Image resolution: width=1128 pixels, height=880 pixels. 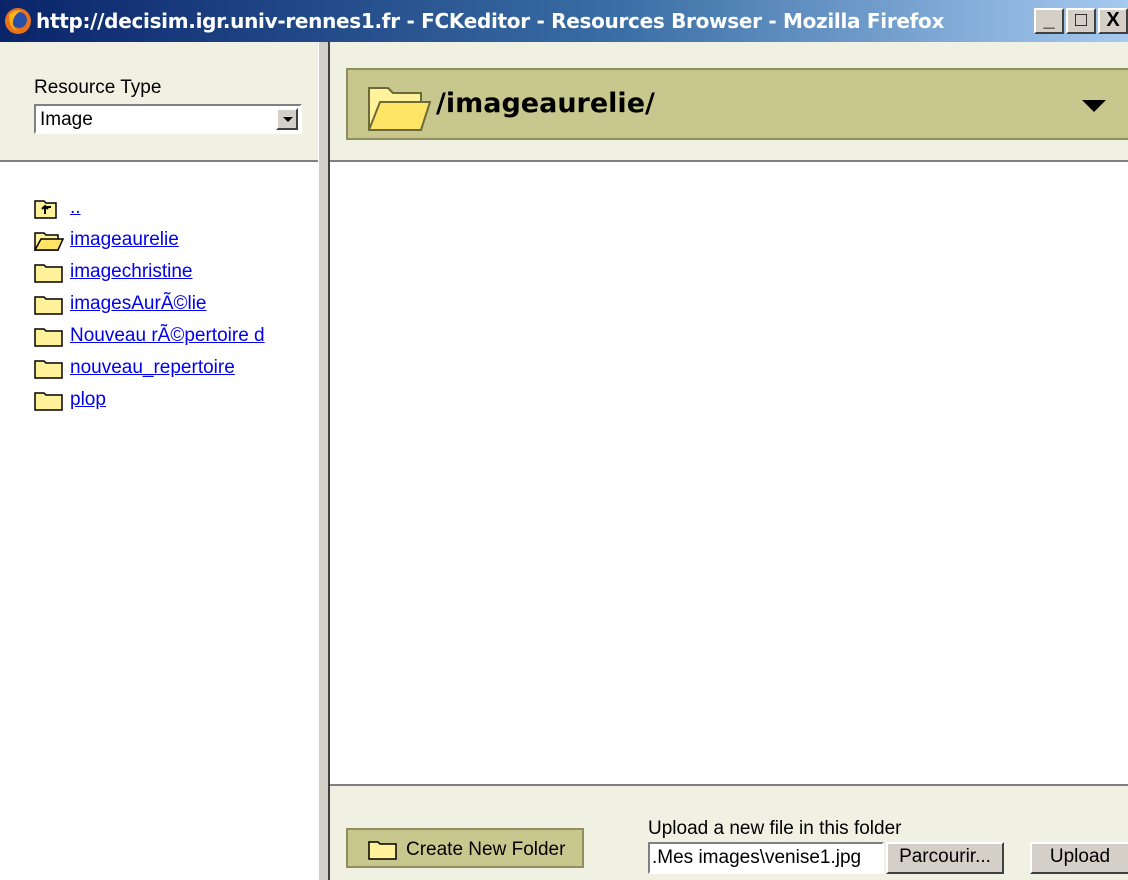 I want to click on triangle-down-icon, so click(x=1094, y=106).